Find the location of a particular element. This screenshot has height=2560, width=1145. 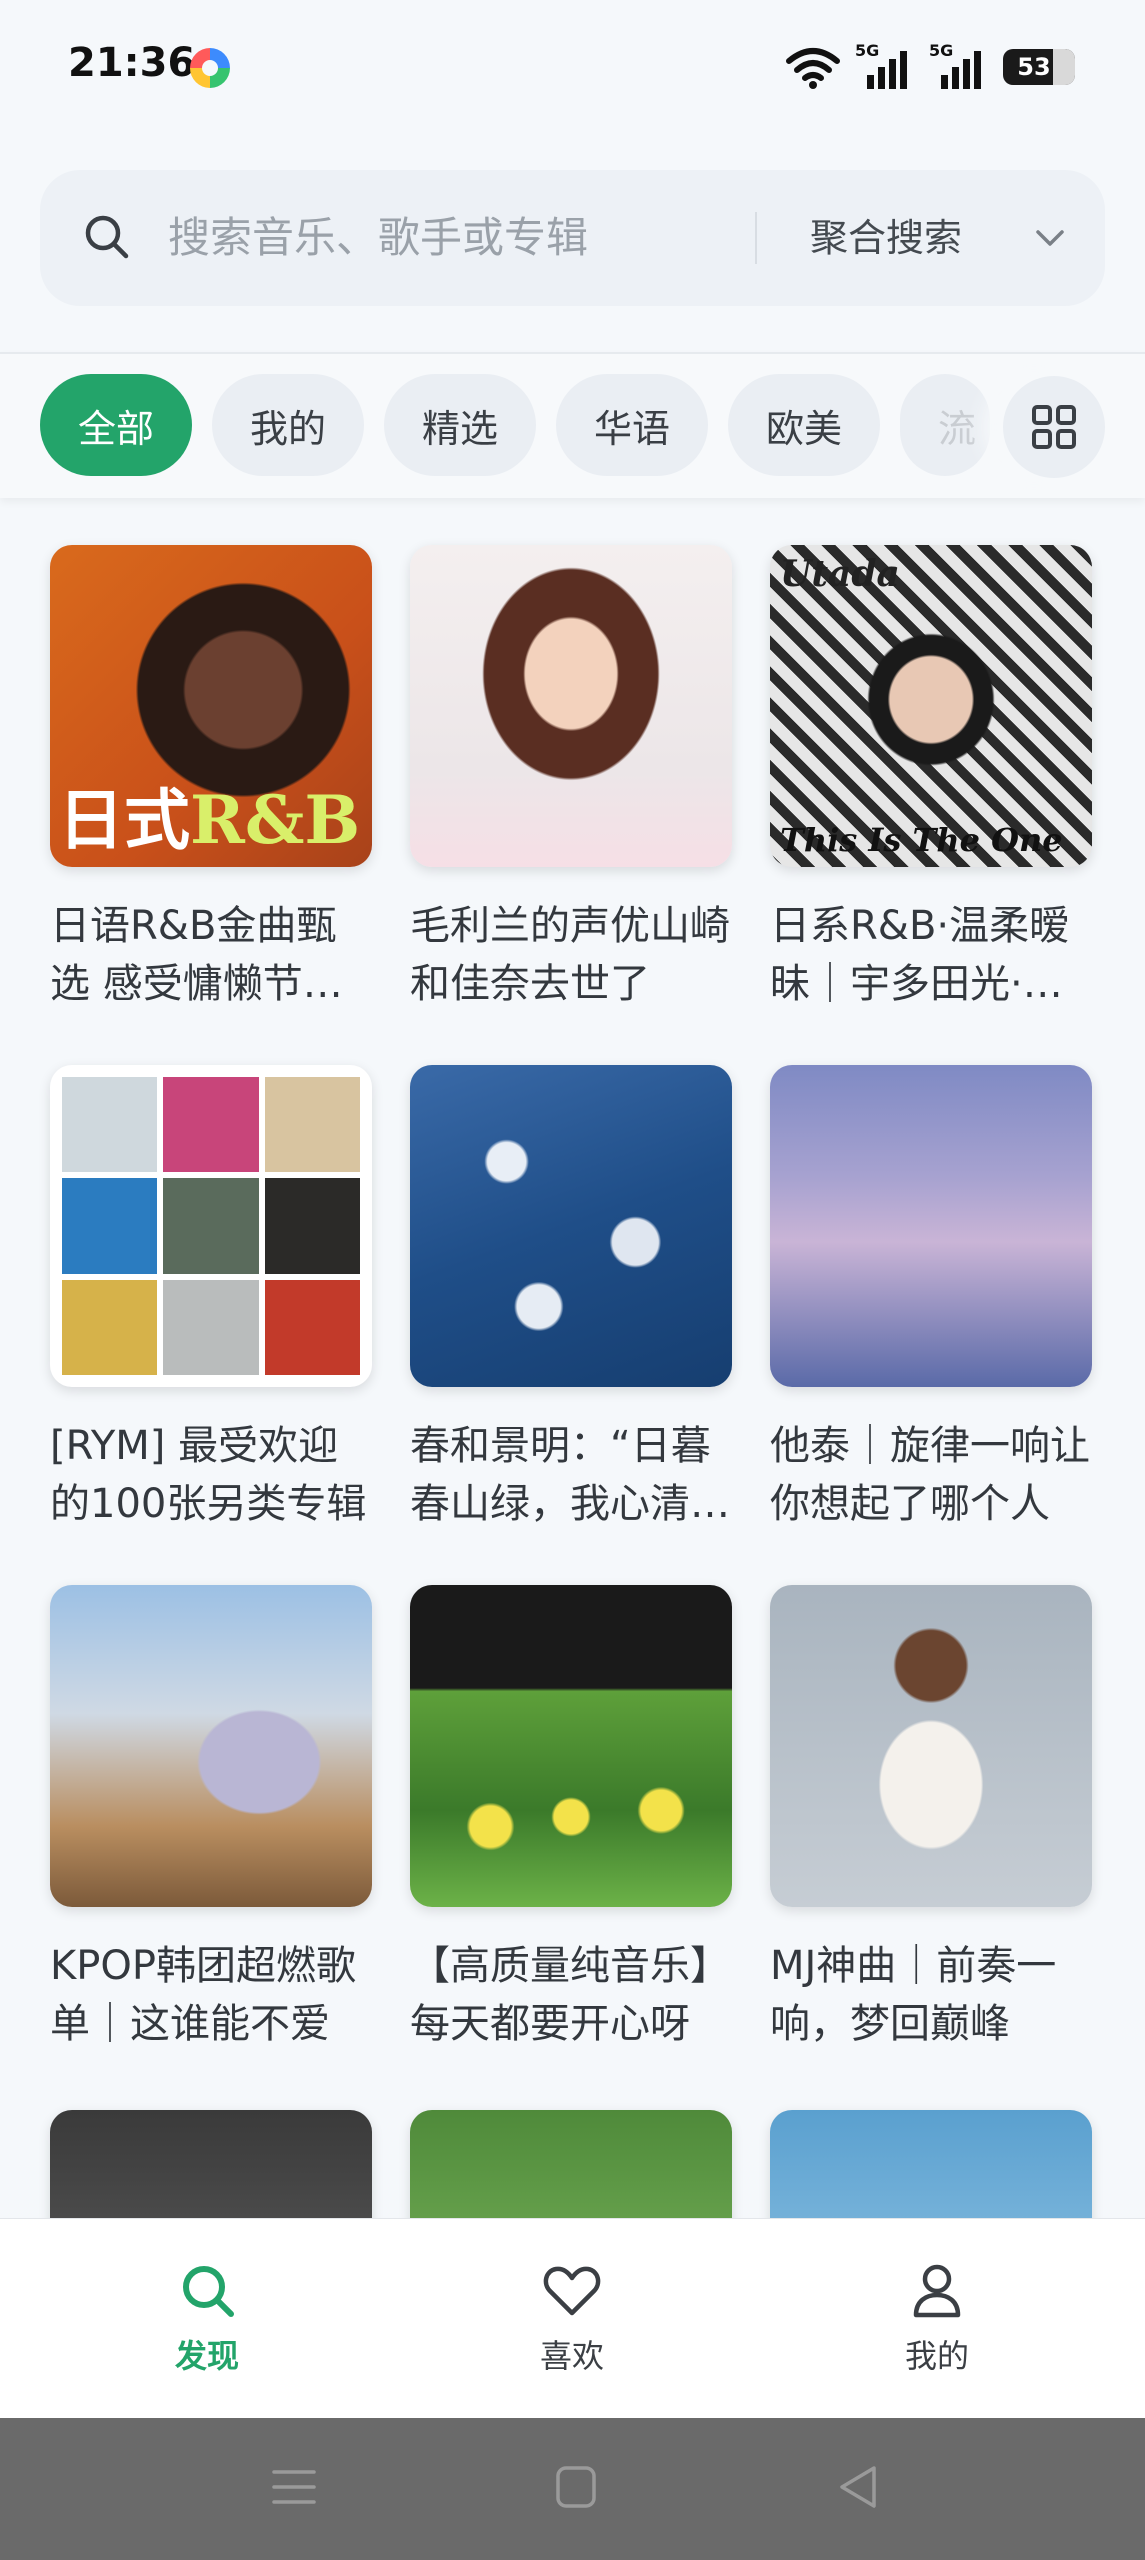

grid-icon is located at coordinates (1054, 427).